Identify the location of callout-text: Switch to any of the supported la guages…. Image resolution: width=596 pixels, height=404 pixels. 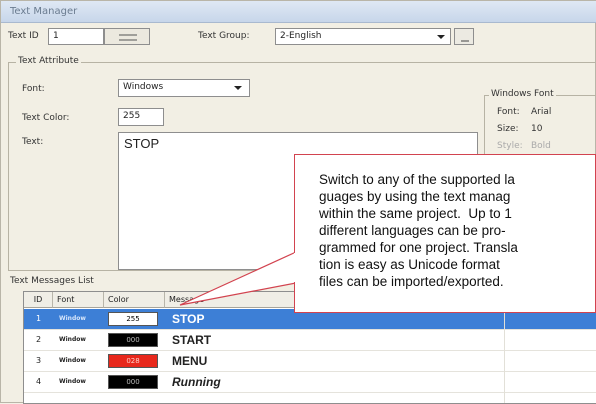
(418, 230).